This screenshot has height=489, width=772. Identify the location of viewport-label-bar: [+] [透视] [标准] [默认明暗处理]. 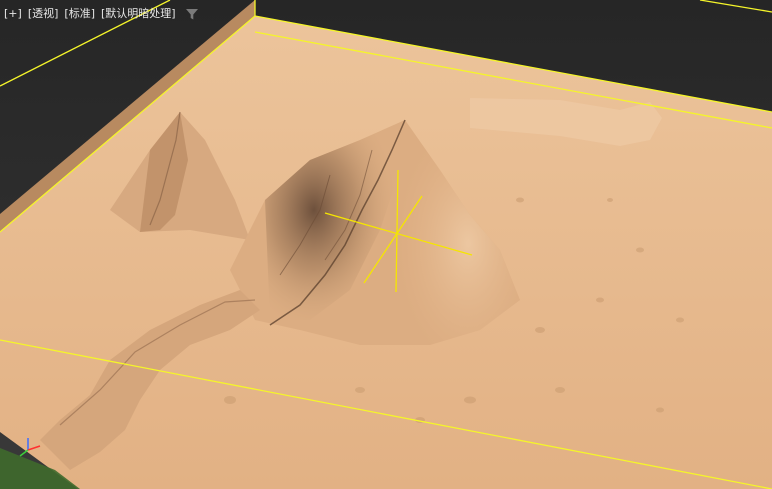
(101, 14).